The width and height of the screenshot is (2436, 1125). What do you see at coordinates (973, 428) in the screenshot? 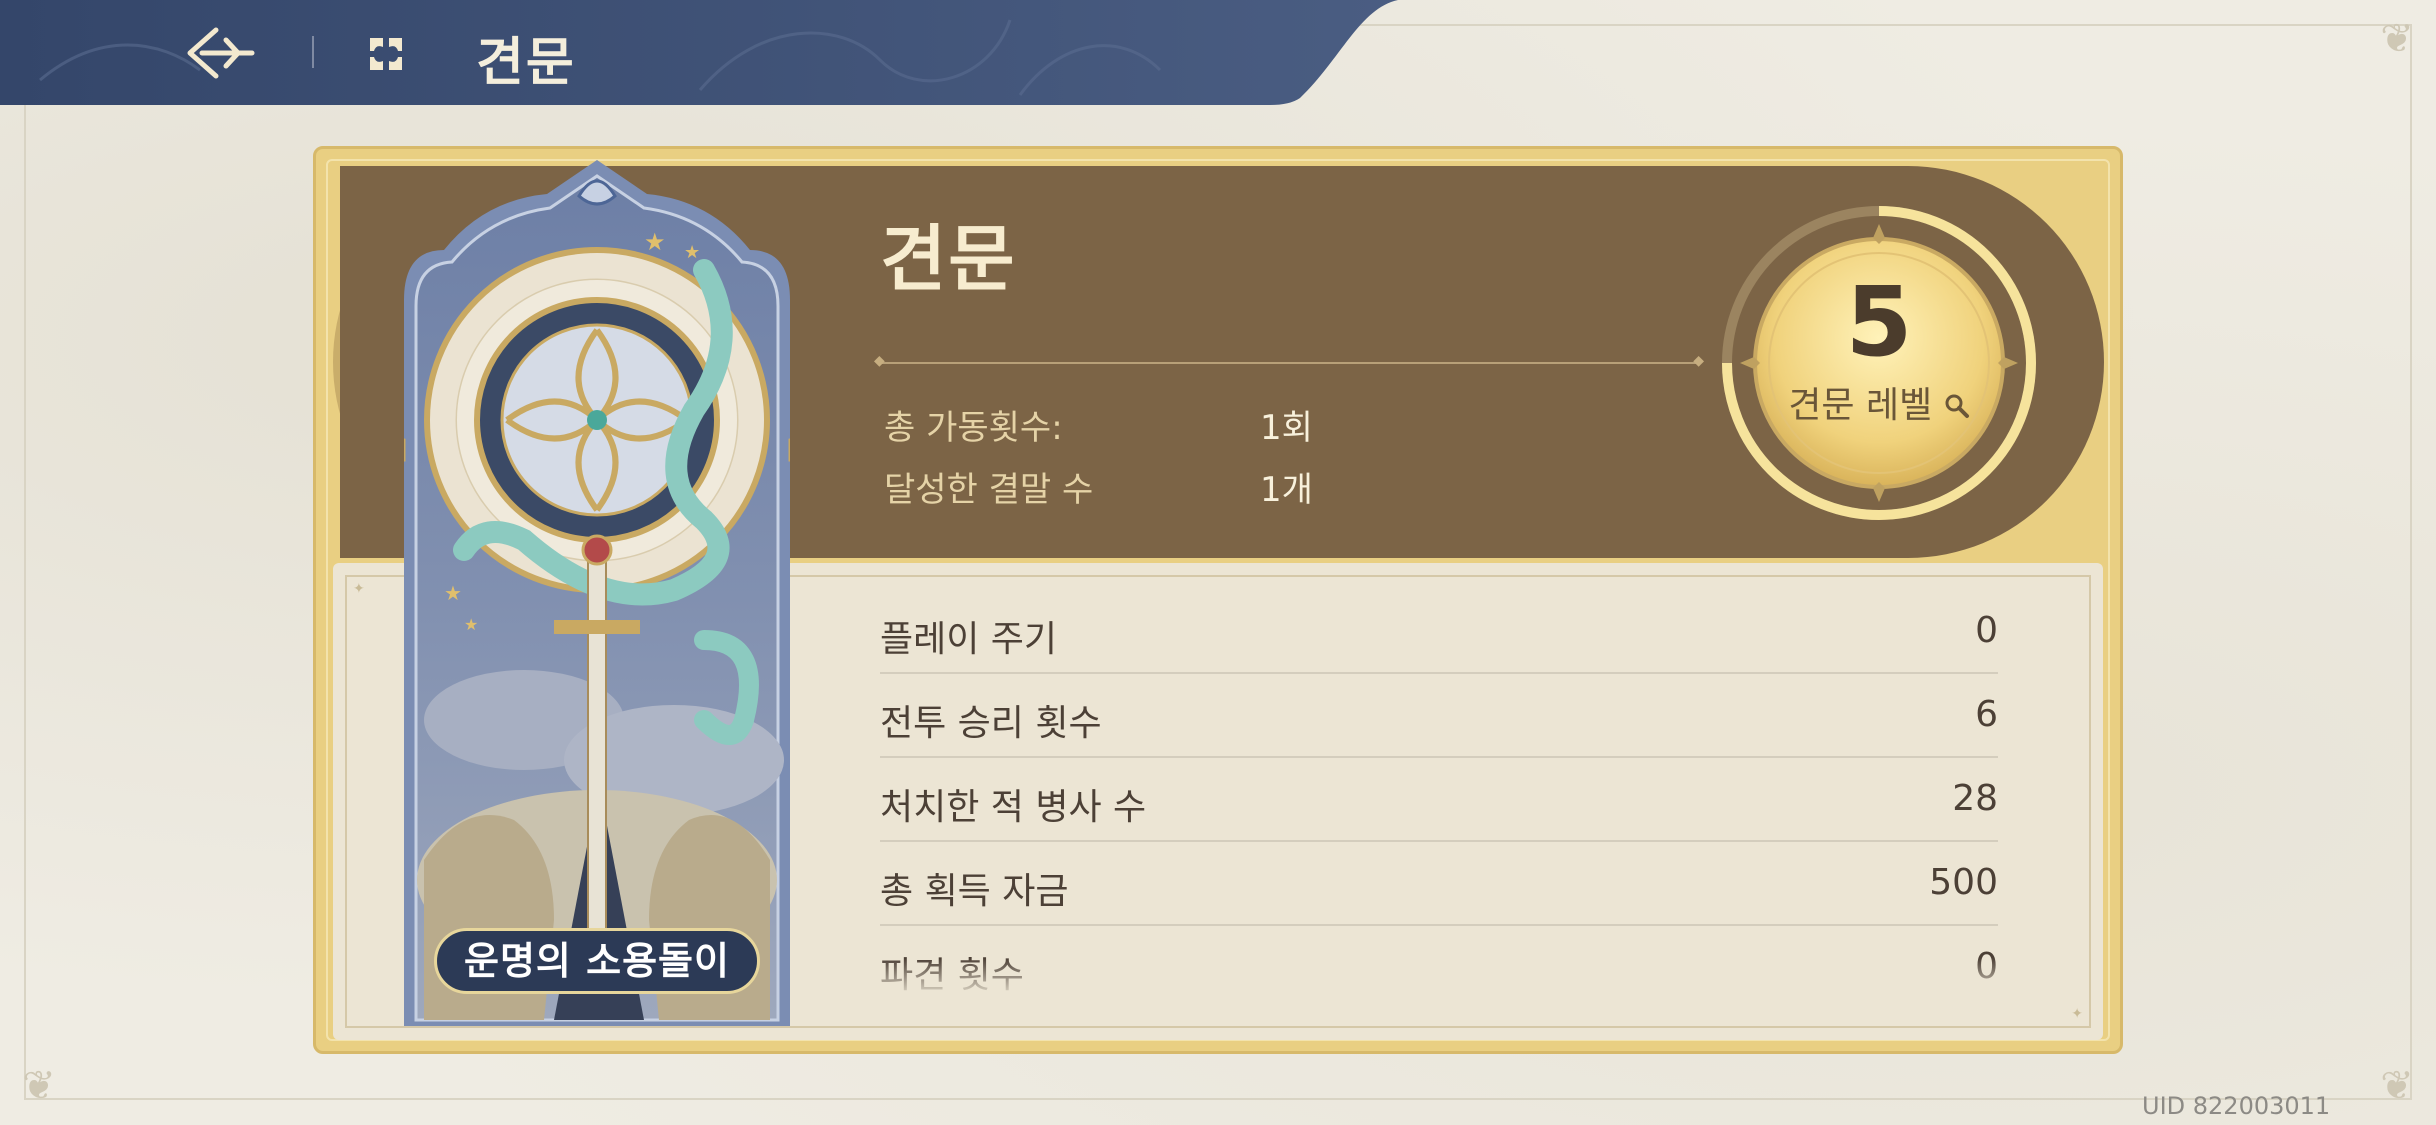
I see `total-runs-label: 총 가동횟수:` at bounding box center [973, 428].